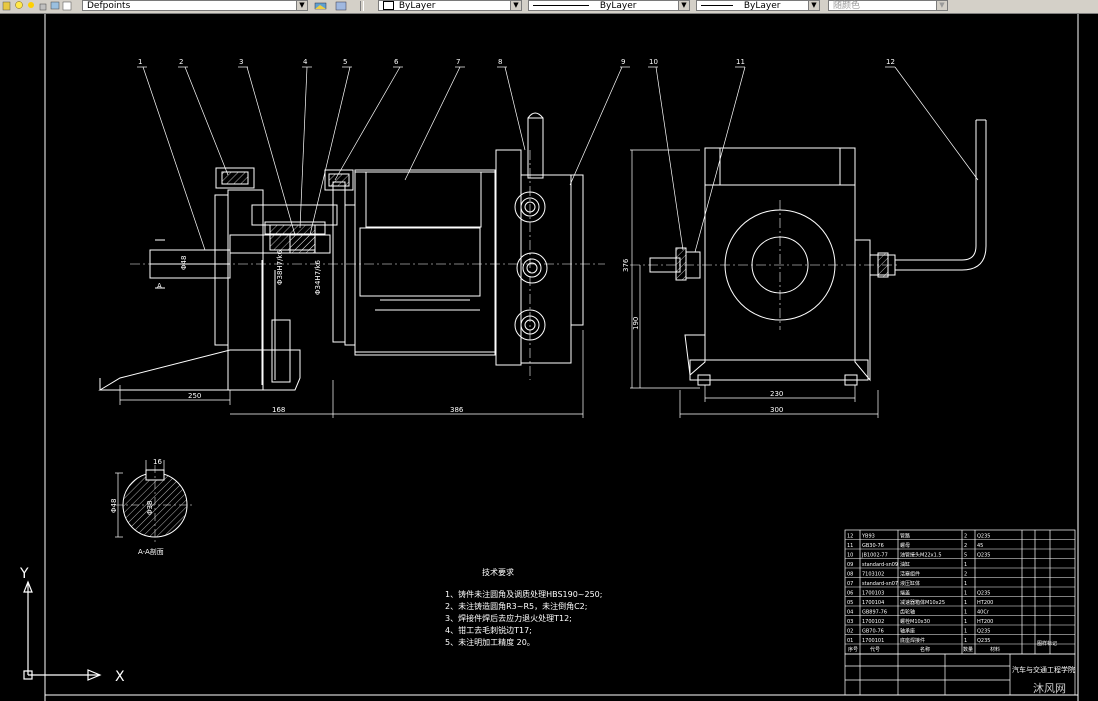 This screenshot has width=1098, height=701. I want to click on balloon-12: 12, so click(890, 62).